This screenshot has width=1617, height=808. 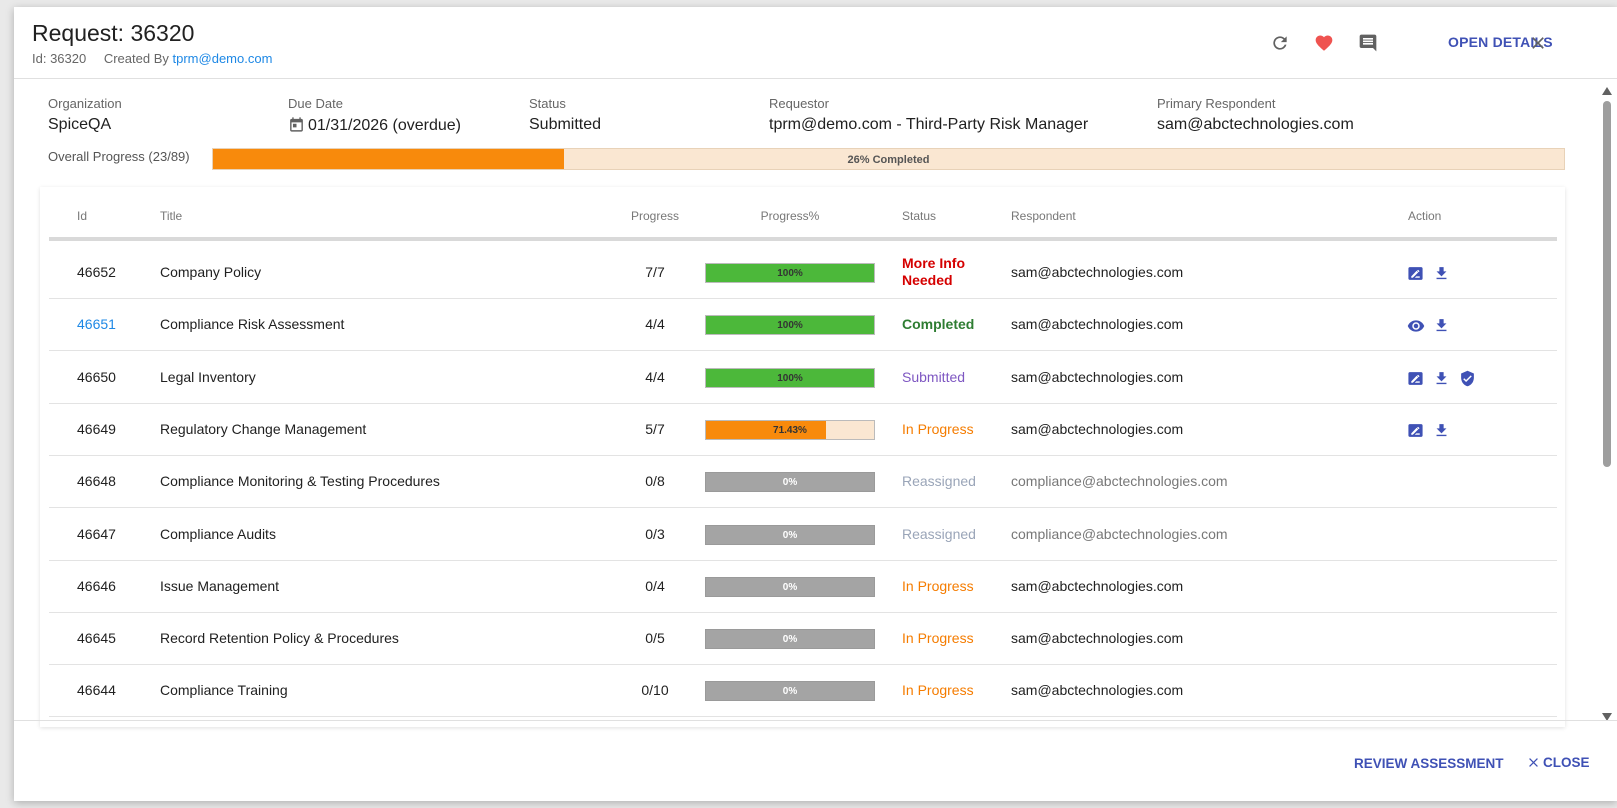 What do you see at coordinates (85, 103) in the screenshot?
I see `organization-label: Organization` at bounding box center [85, 103].